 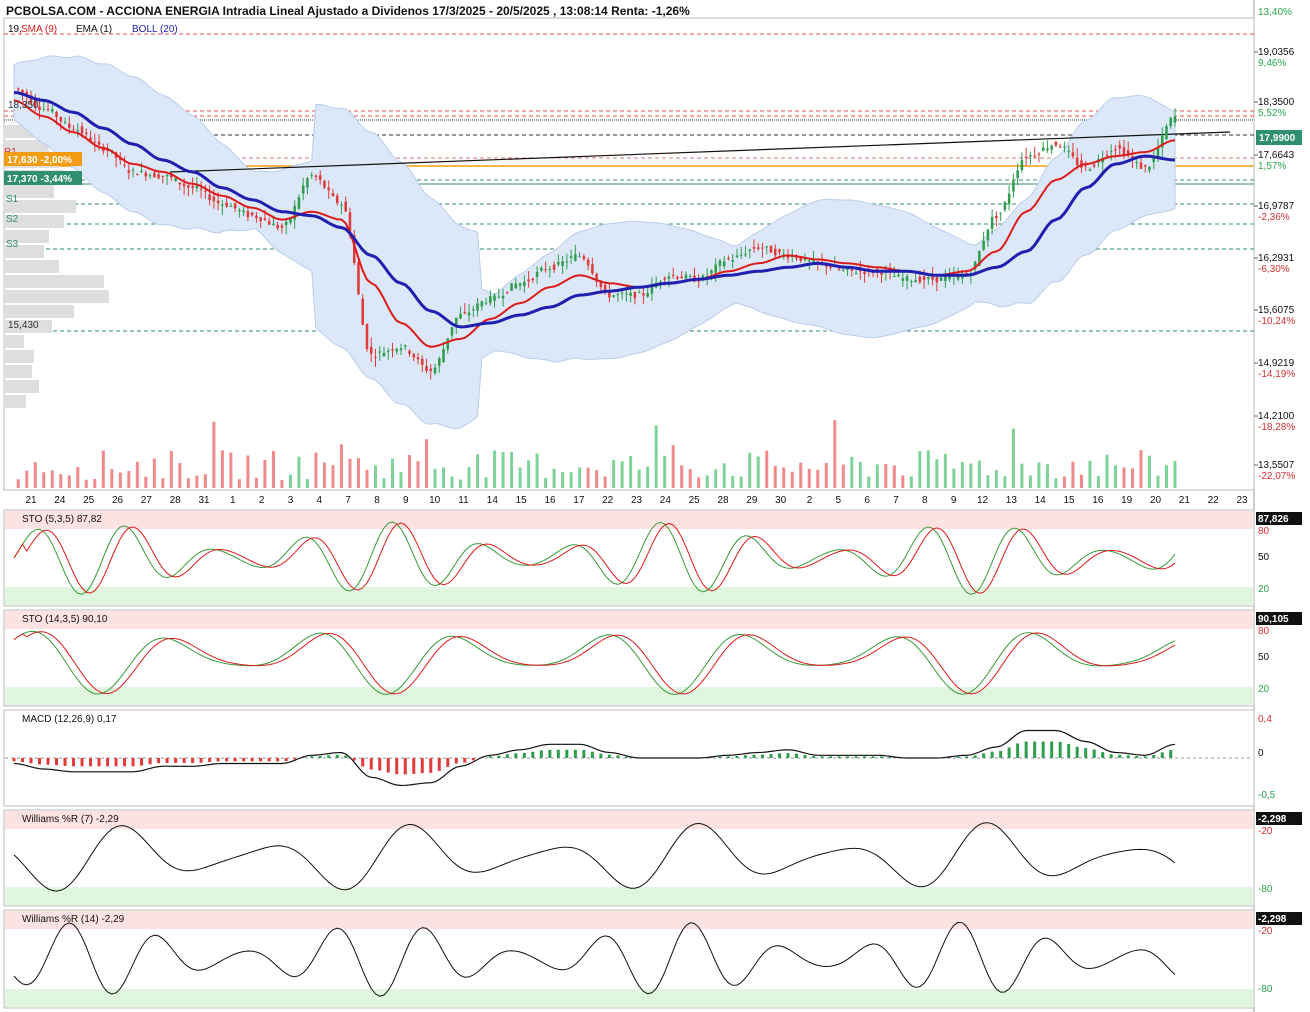 I want to click on panel-label: Williams %R (14) -2,29, so click(x=73, y=919).